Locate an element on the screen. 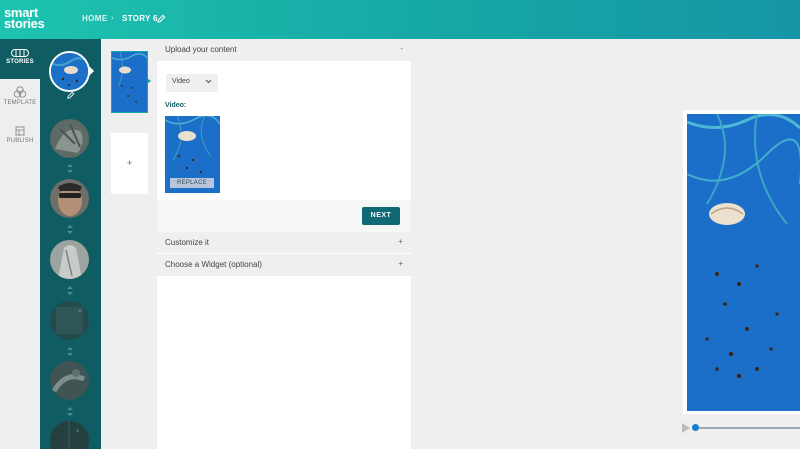 The width and height of the screenshot is (800, 449). nav-template: TEMPLATE is located at coordinates (20, 96).